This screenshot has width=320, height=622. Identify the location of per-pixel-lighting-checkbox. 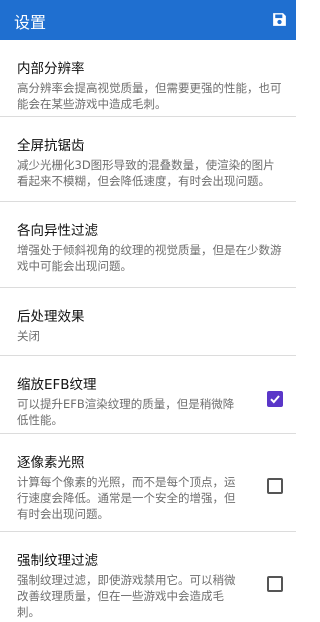
(275, 486).